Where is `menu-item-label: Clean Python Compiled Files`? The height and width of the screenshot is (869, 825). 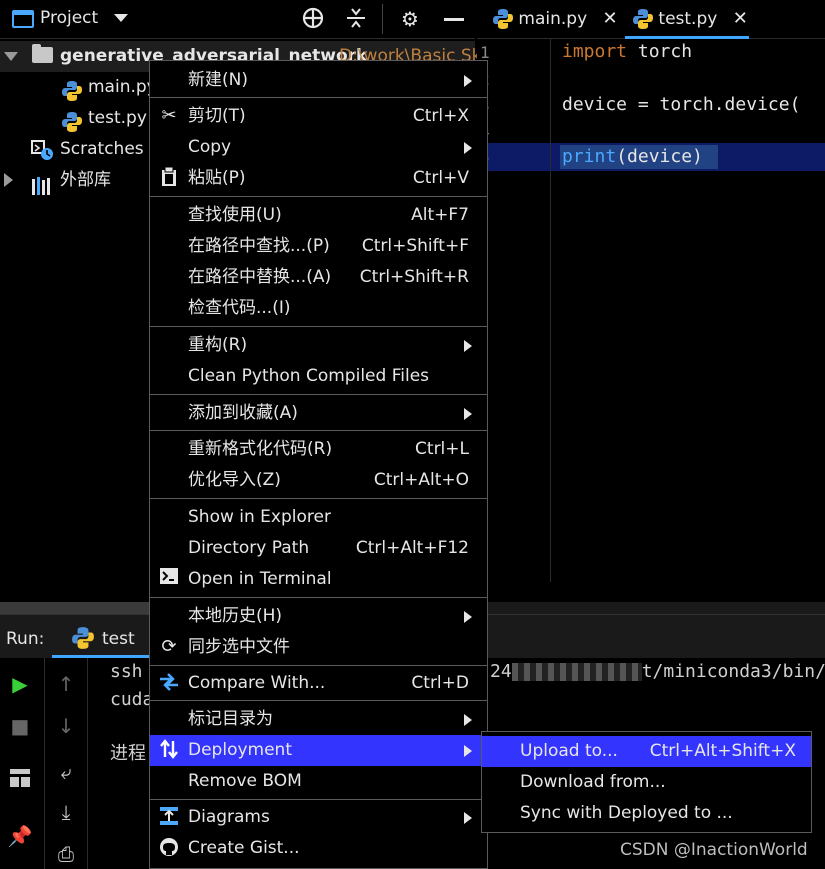
menu-item-label: Clean Python Compiled Files is located at coordinates (309, 376).